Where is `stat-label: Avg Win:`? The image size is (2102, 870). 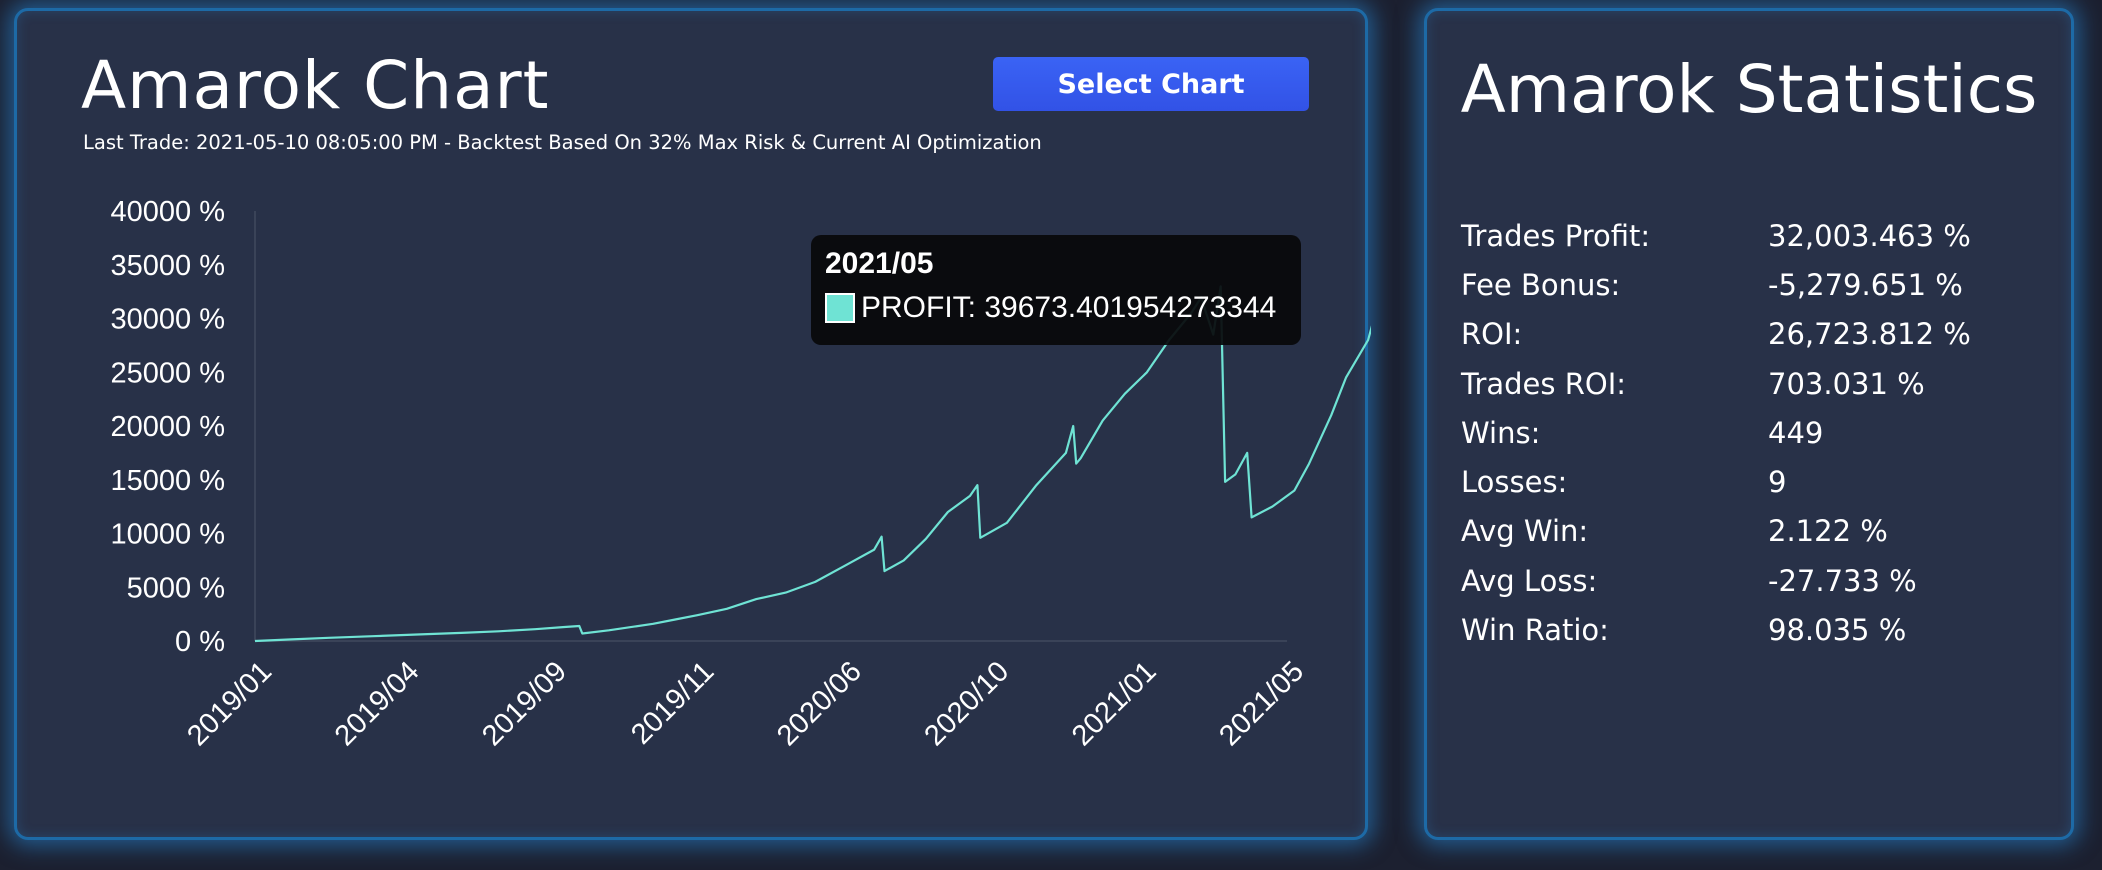 stat-label: Avg Win: is located at coordinates (1525, 531).